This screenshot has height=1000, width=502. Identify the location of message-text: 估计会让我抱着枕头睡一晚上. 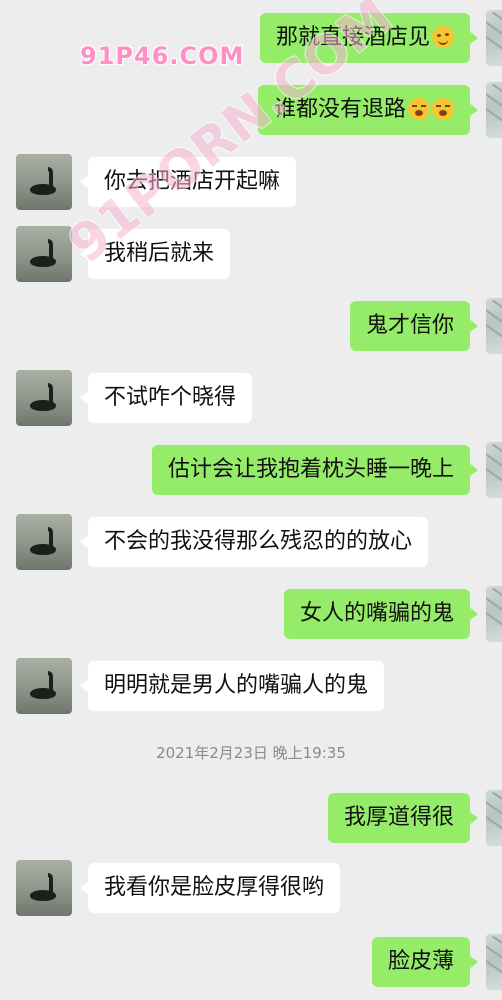
(310, 469).